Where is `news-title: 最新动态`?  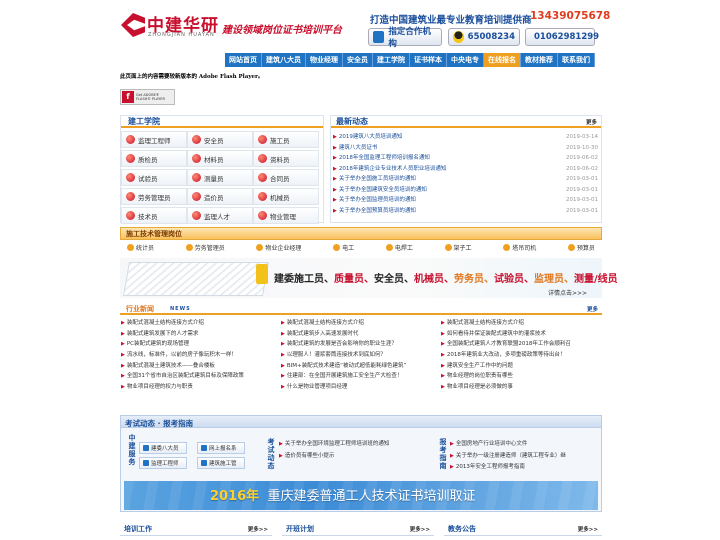
news-title: 最新动态 is located at coordinates (352, 121).